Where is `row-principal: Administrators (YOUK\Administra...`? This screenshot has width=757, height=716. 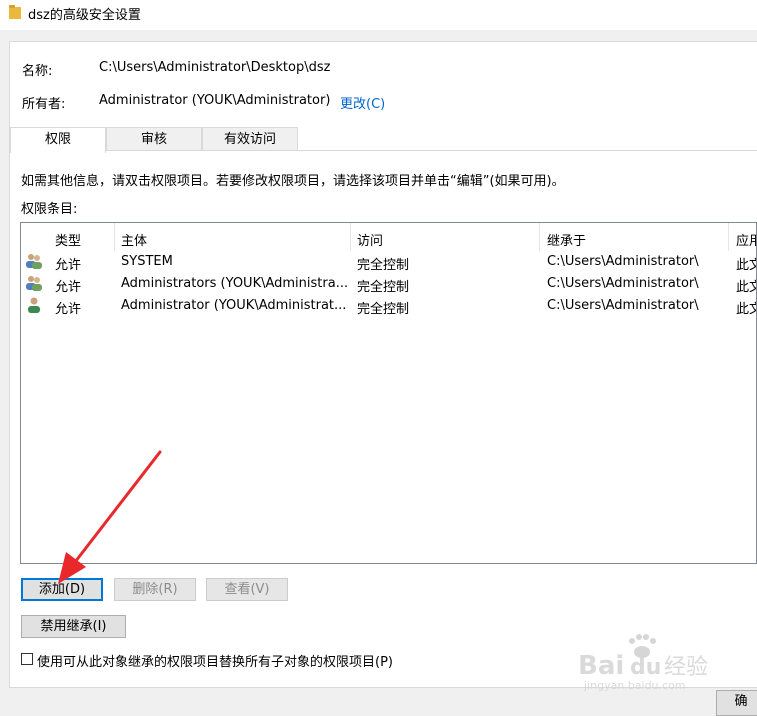
row-principal: Administrators (YOUK\Administra... is located at coordinates (235, 283).